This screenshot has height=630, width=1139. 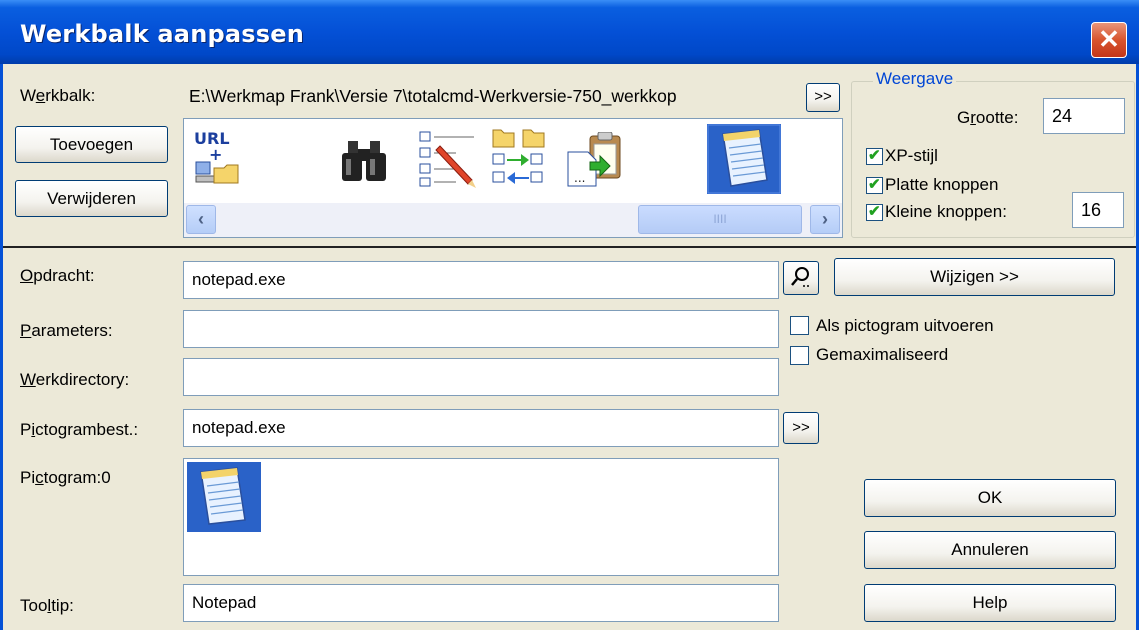 What do you see at coordinates (91, 198) in the screenshot?
I see `remove-button: Verwijderen` at bounding box center [91, 198].